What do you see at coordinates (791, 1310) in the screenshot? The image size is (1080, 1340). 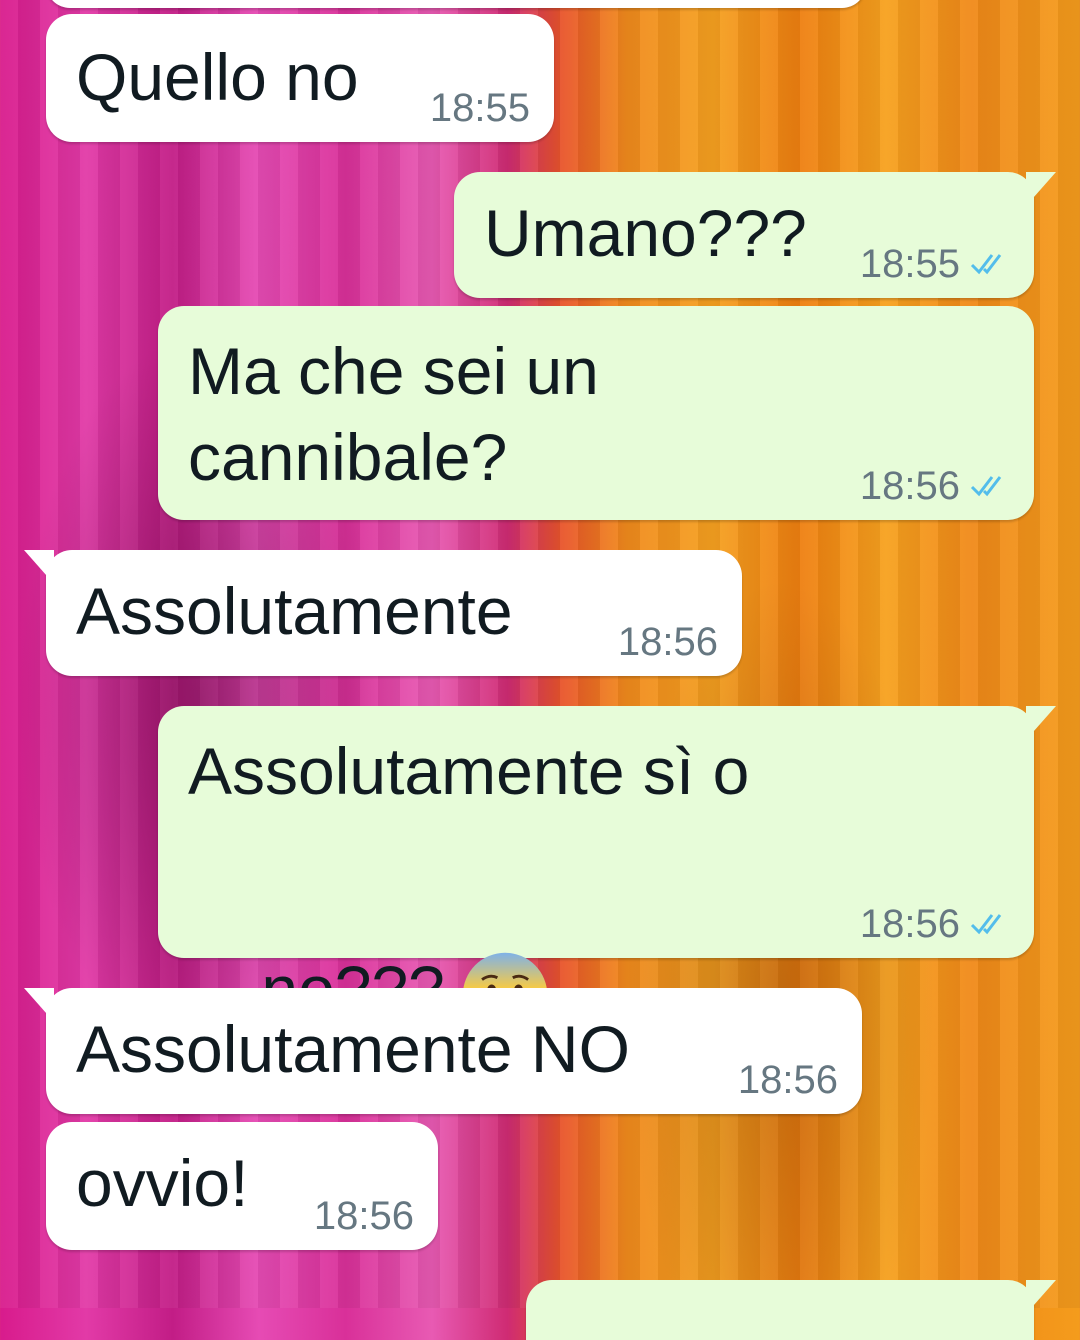 I see `message-bubble-partial-bottom` at bounding box center [791, 1310].